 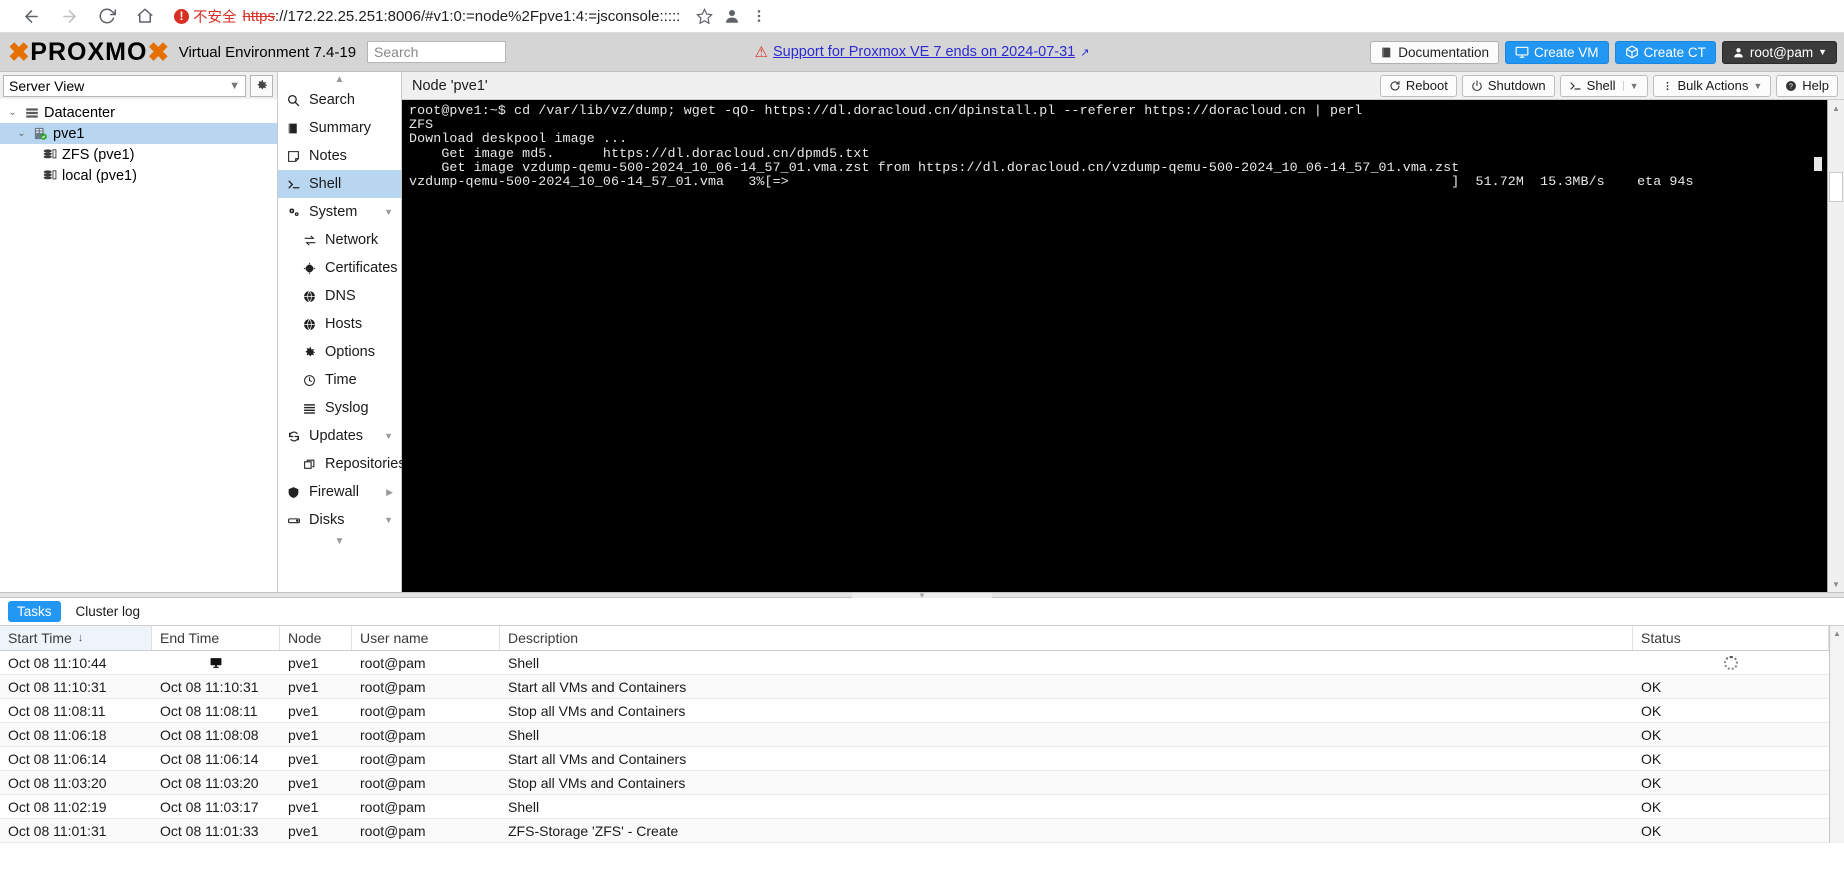 I want to click on not-secure-label: 不安全, so click(x=215, y=17).